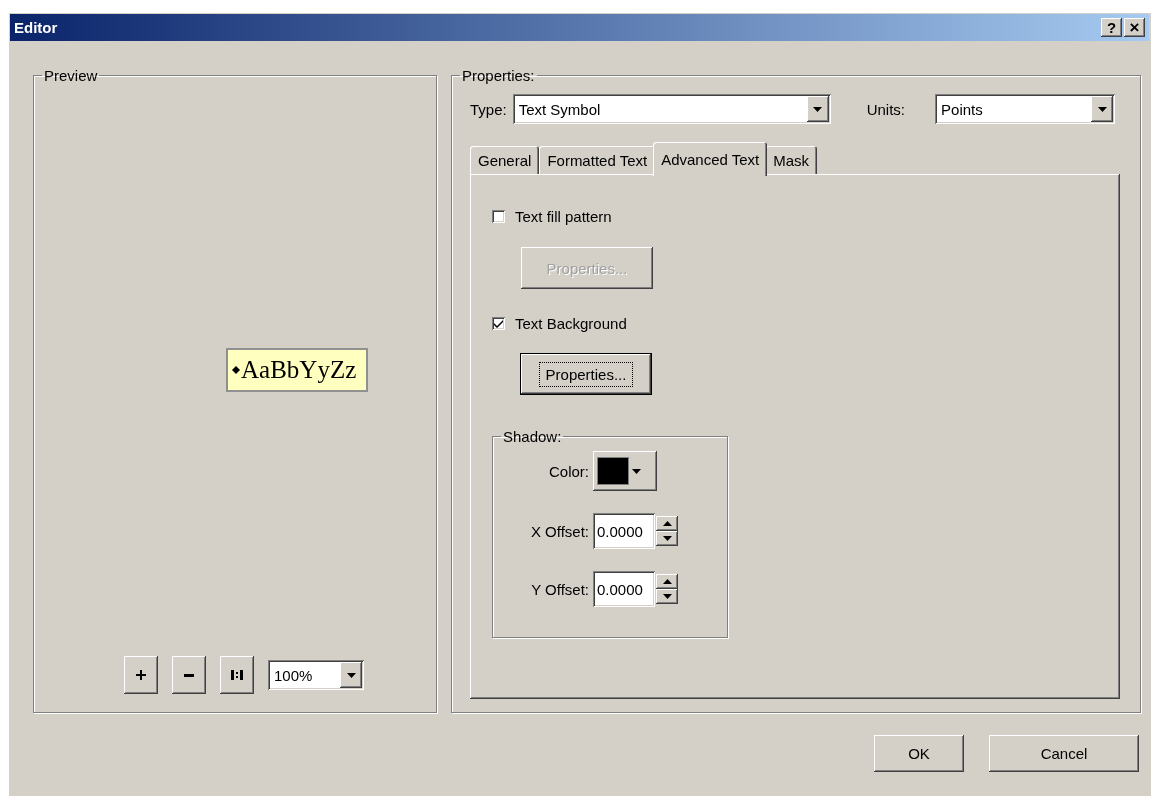 The image size is (1151, 796). What do you see at coordinates (36, 27) in the screenshot?
I see `window-title: Editor` at bounding box center [36, 27].